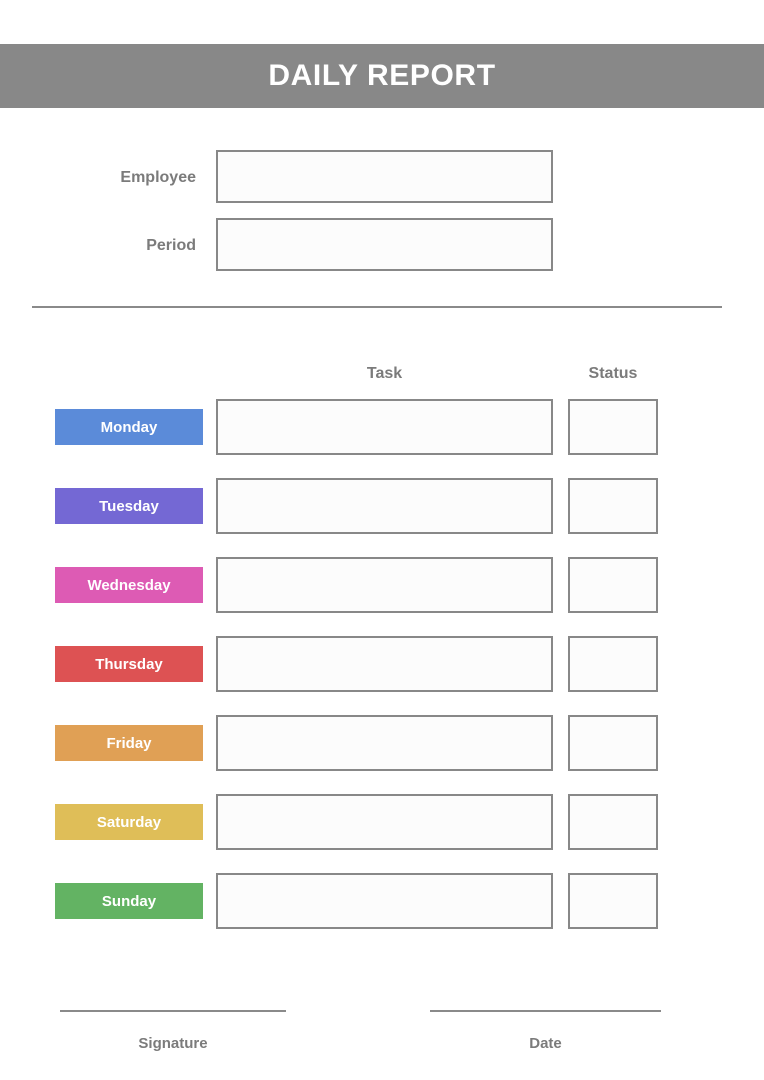  I want to click on period-label: Period, so click(171, 245).